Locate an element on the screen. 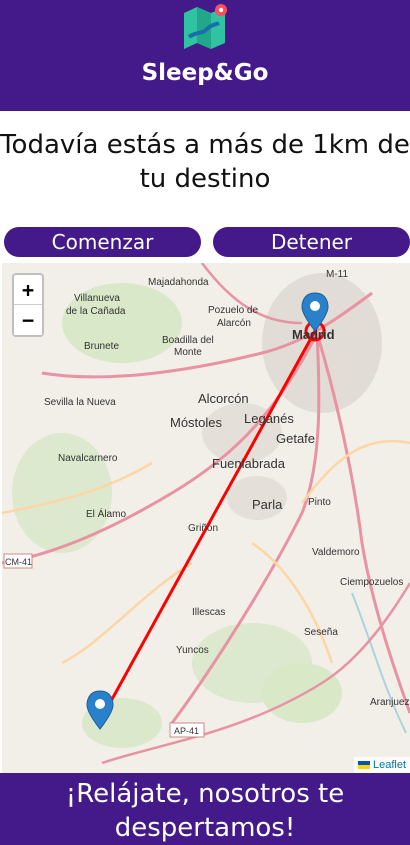 The image size is (410, 845). svg-text: Griñón is located at coordinates (203, 528).